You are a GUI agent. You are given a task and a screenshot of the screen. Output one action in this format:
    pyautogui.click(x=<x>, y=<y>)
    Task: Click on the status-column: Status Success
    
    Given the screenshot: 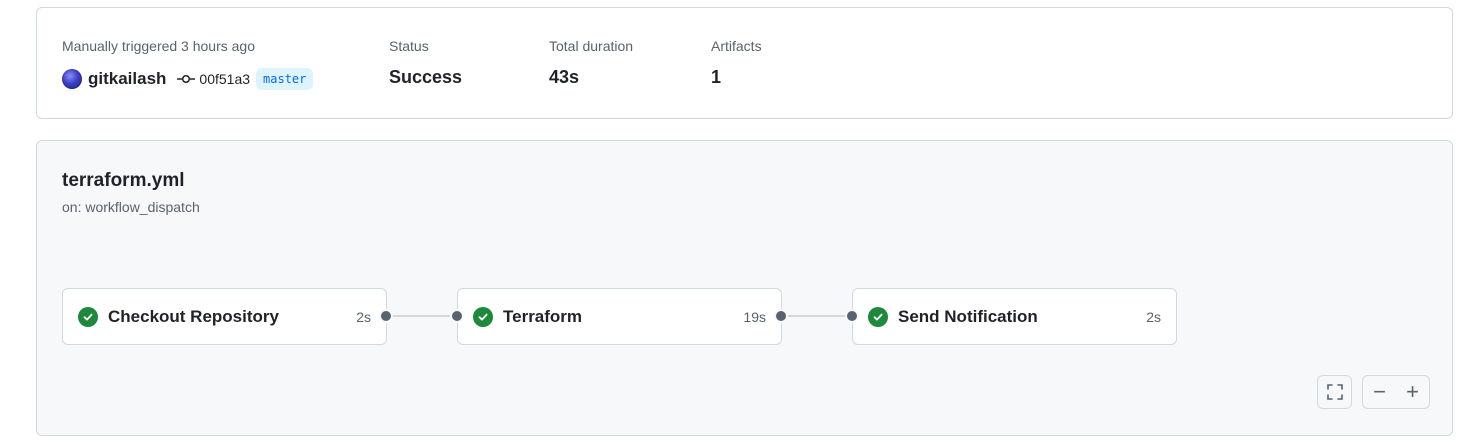 What is the action you would take?
    pyautogui.click(x=425, y=62)
    